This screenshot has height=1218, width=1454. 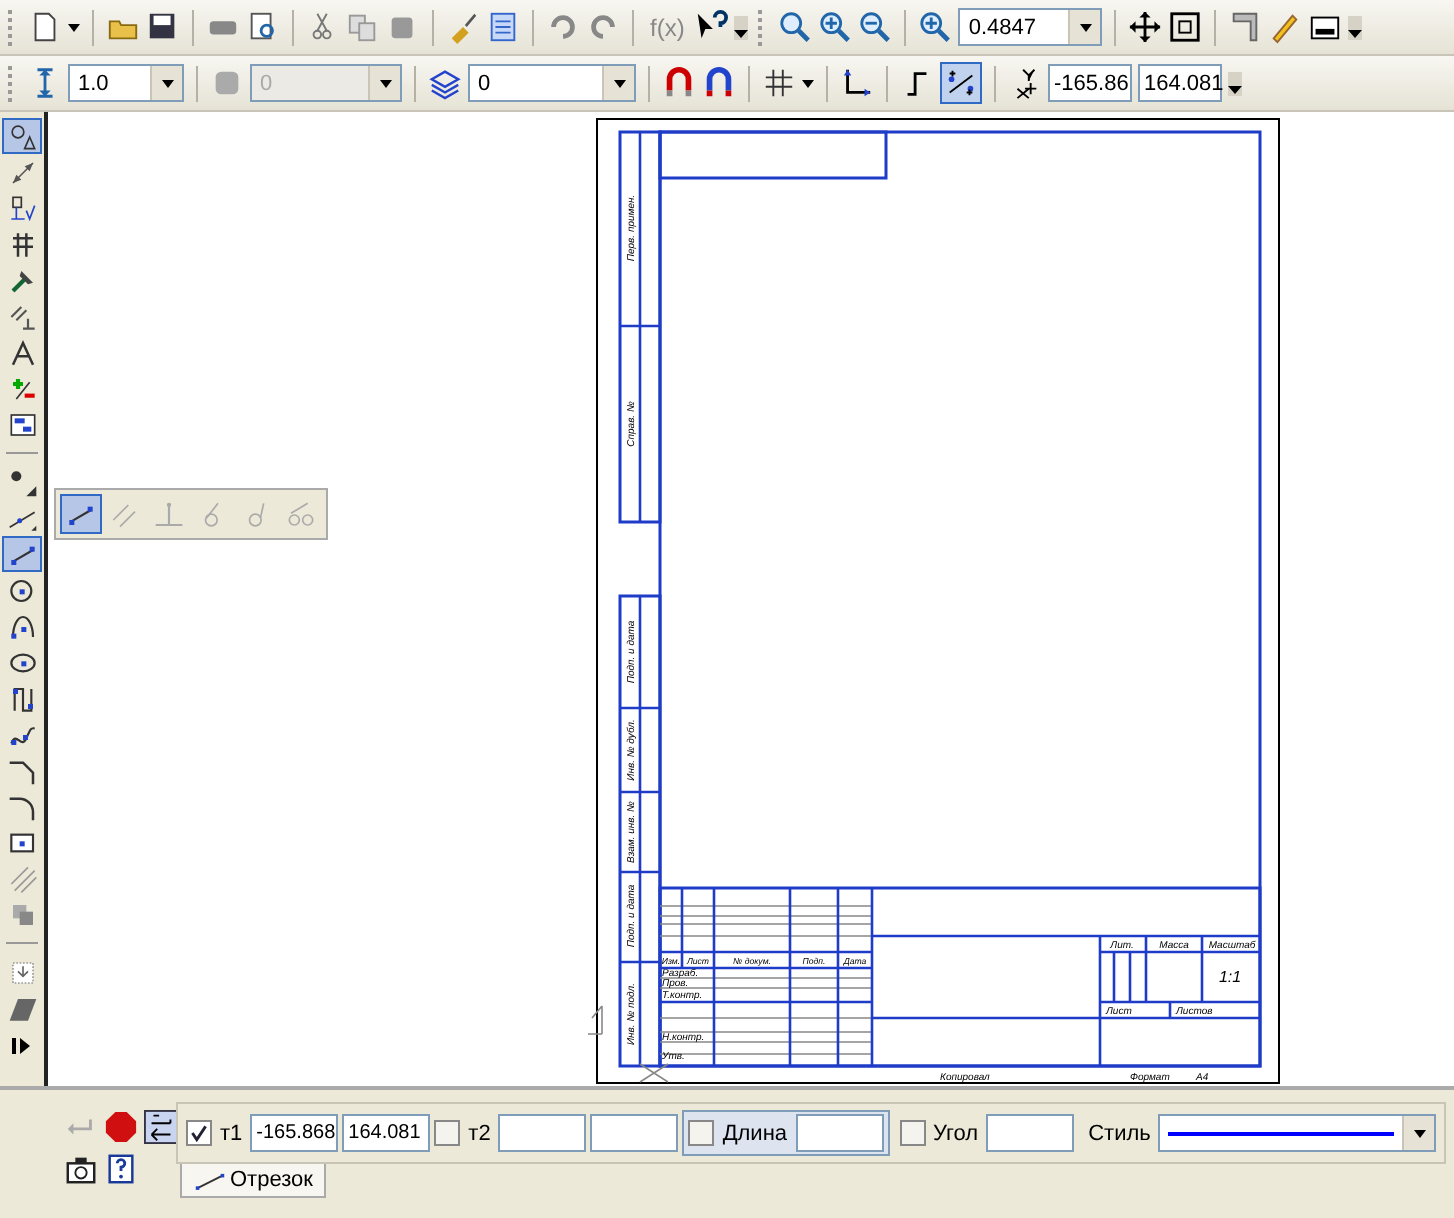 I want to click on layers-icon, so click(x=445, y=83).